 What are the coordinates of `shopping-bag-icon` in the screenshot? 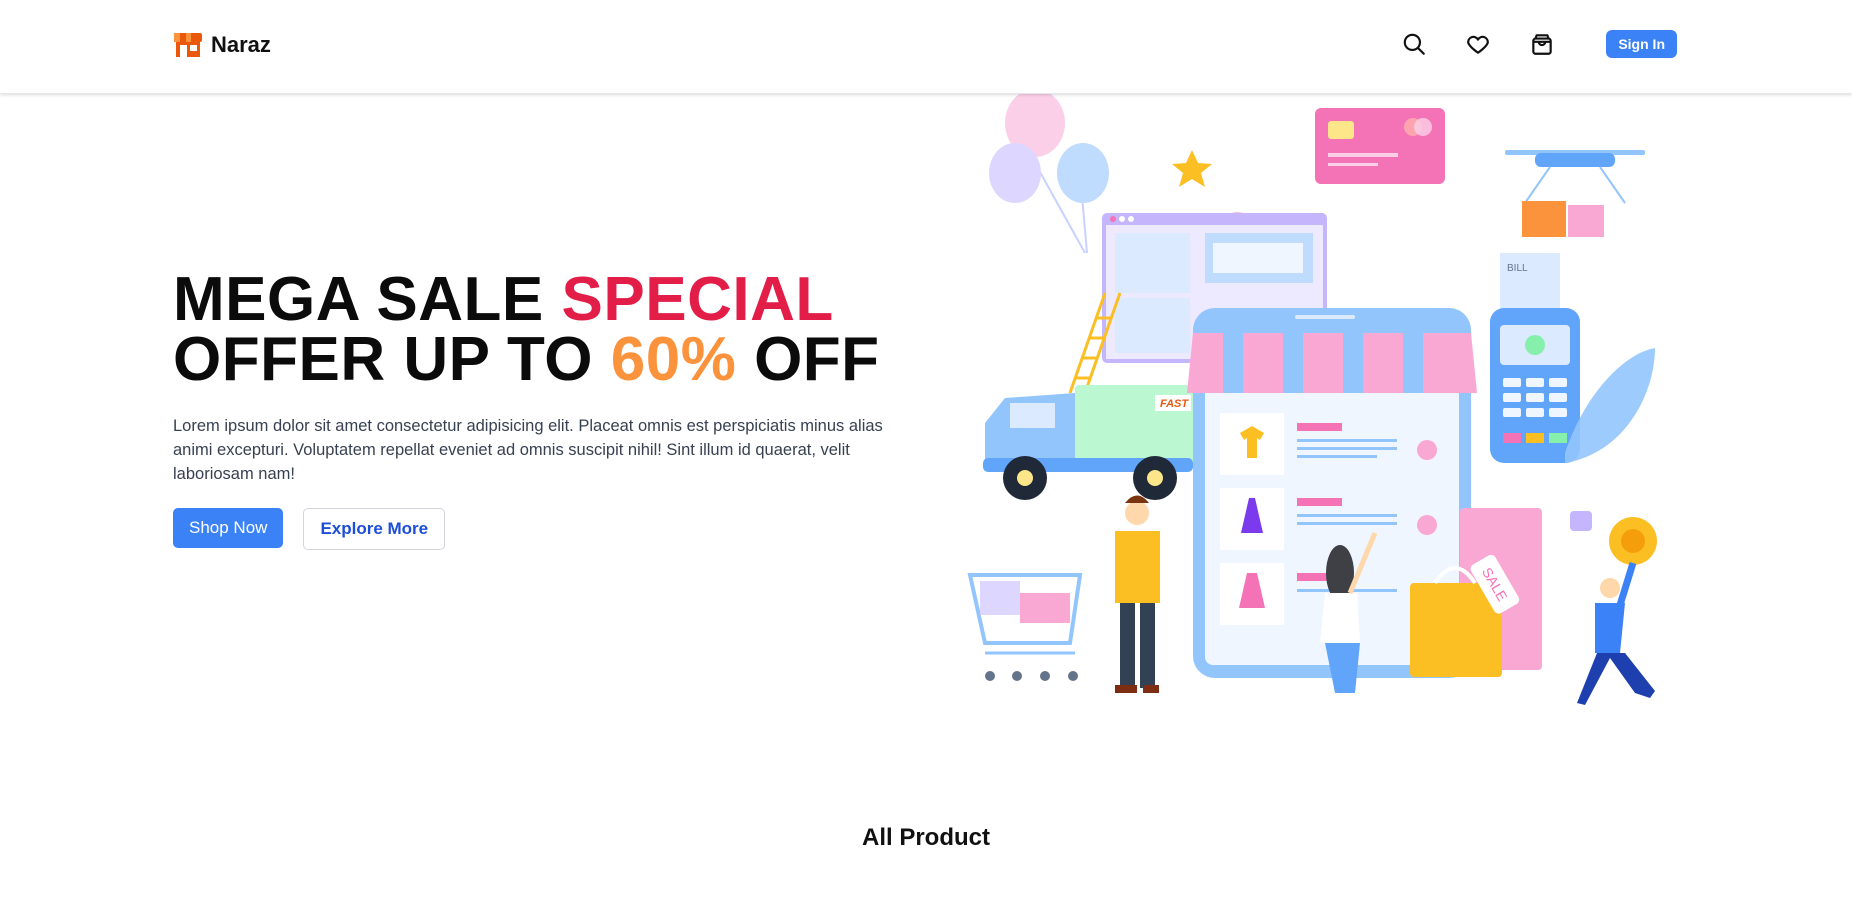 It's located at (1542, 44).